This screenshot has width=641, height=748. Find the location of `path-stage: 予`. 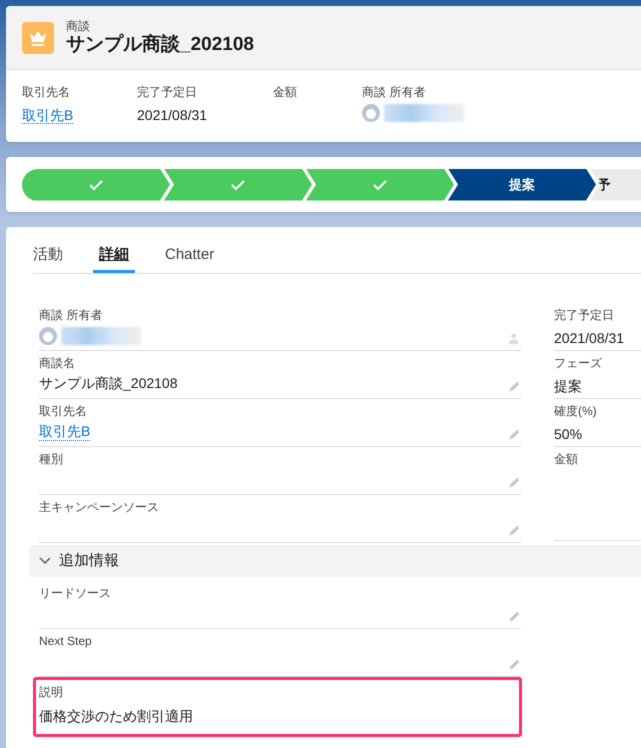

path-stage: 予 is located at coordinates (615, 184).